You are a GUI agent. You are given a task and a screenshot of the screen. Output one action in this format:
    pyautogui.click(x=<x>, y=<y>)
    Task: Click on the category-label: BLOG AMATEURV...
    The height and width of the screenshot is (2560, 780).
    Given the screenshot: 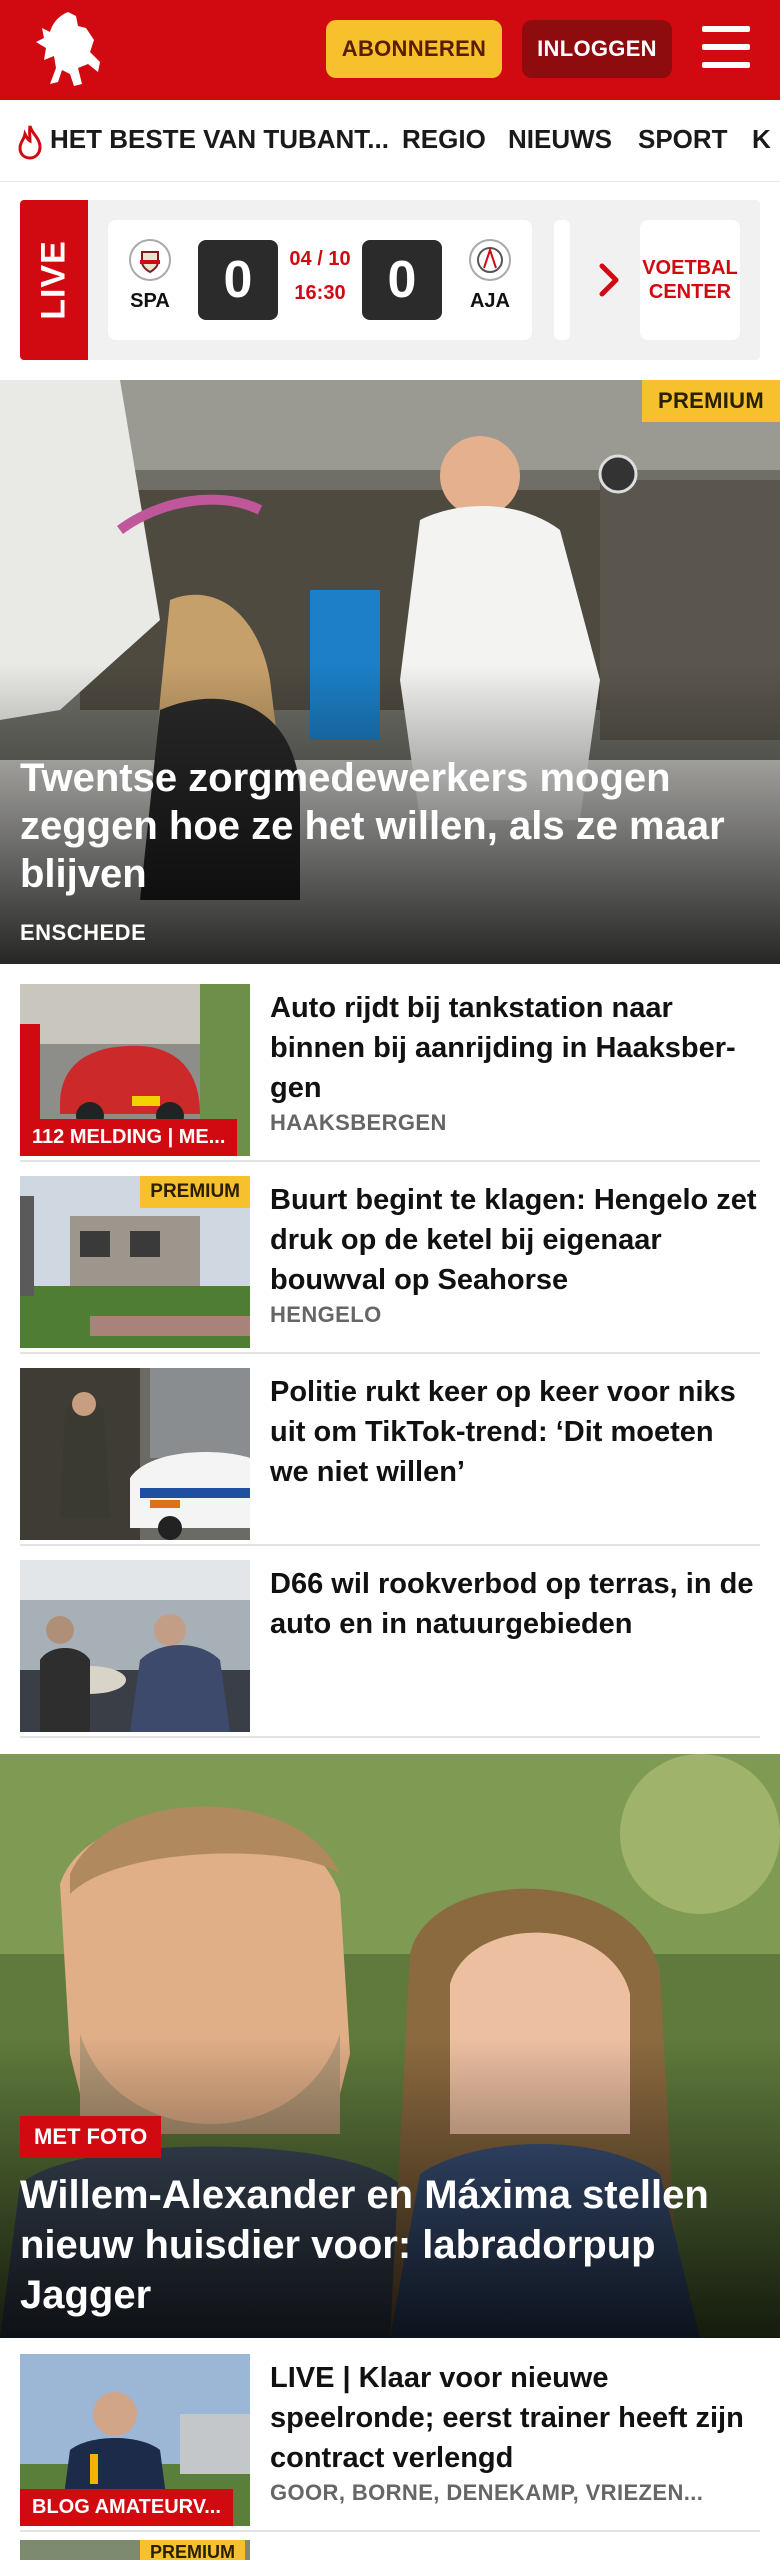 What is the action you would take?
    pyautogui.click(x=126, y=2507)
    